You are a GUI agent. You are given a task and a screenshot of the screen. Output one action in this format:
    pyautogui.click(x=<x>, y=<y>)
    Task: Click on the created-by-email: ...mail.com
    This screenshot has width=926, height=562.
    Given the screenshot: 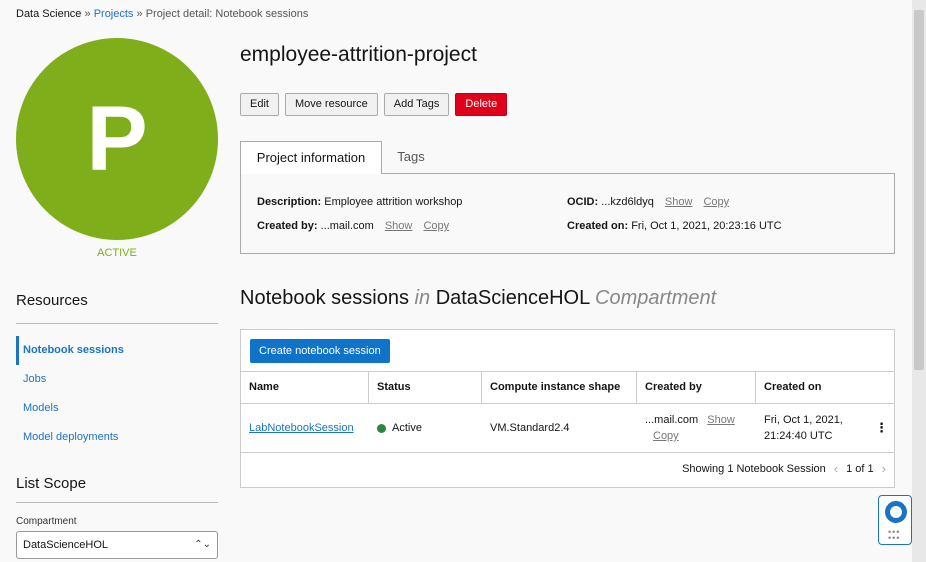 What is the action you would take?
    pyautogui.click(x=672, y=420)
    